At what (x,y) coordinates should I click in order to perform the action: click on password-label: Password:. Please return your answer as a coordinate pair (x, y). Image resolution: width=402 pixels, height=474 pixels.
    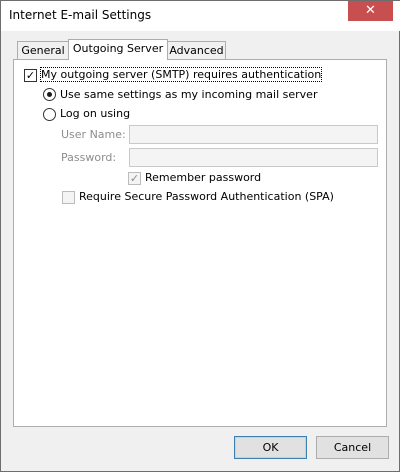
    Looking at the image, I should click on (89, 157).